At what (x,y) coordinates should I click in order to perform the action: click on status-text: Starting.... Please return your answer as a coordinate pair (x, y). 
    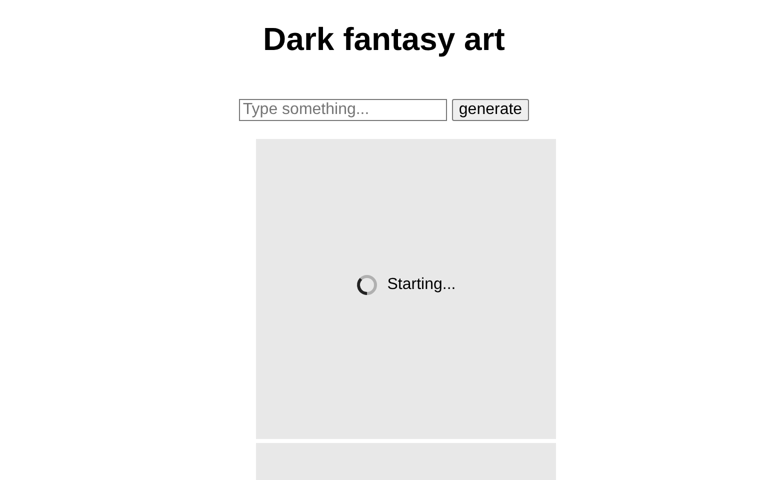
    Looking at the image, I should click on (421, 285).